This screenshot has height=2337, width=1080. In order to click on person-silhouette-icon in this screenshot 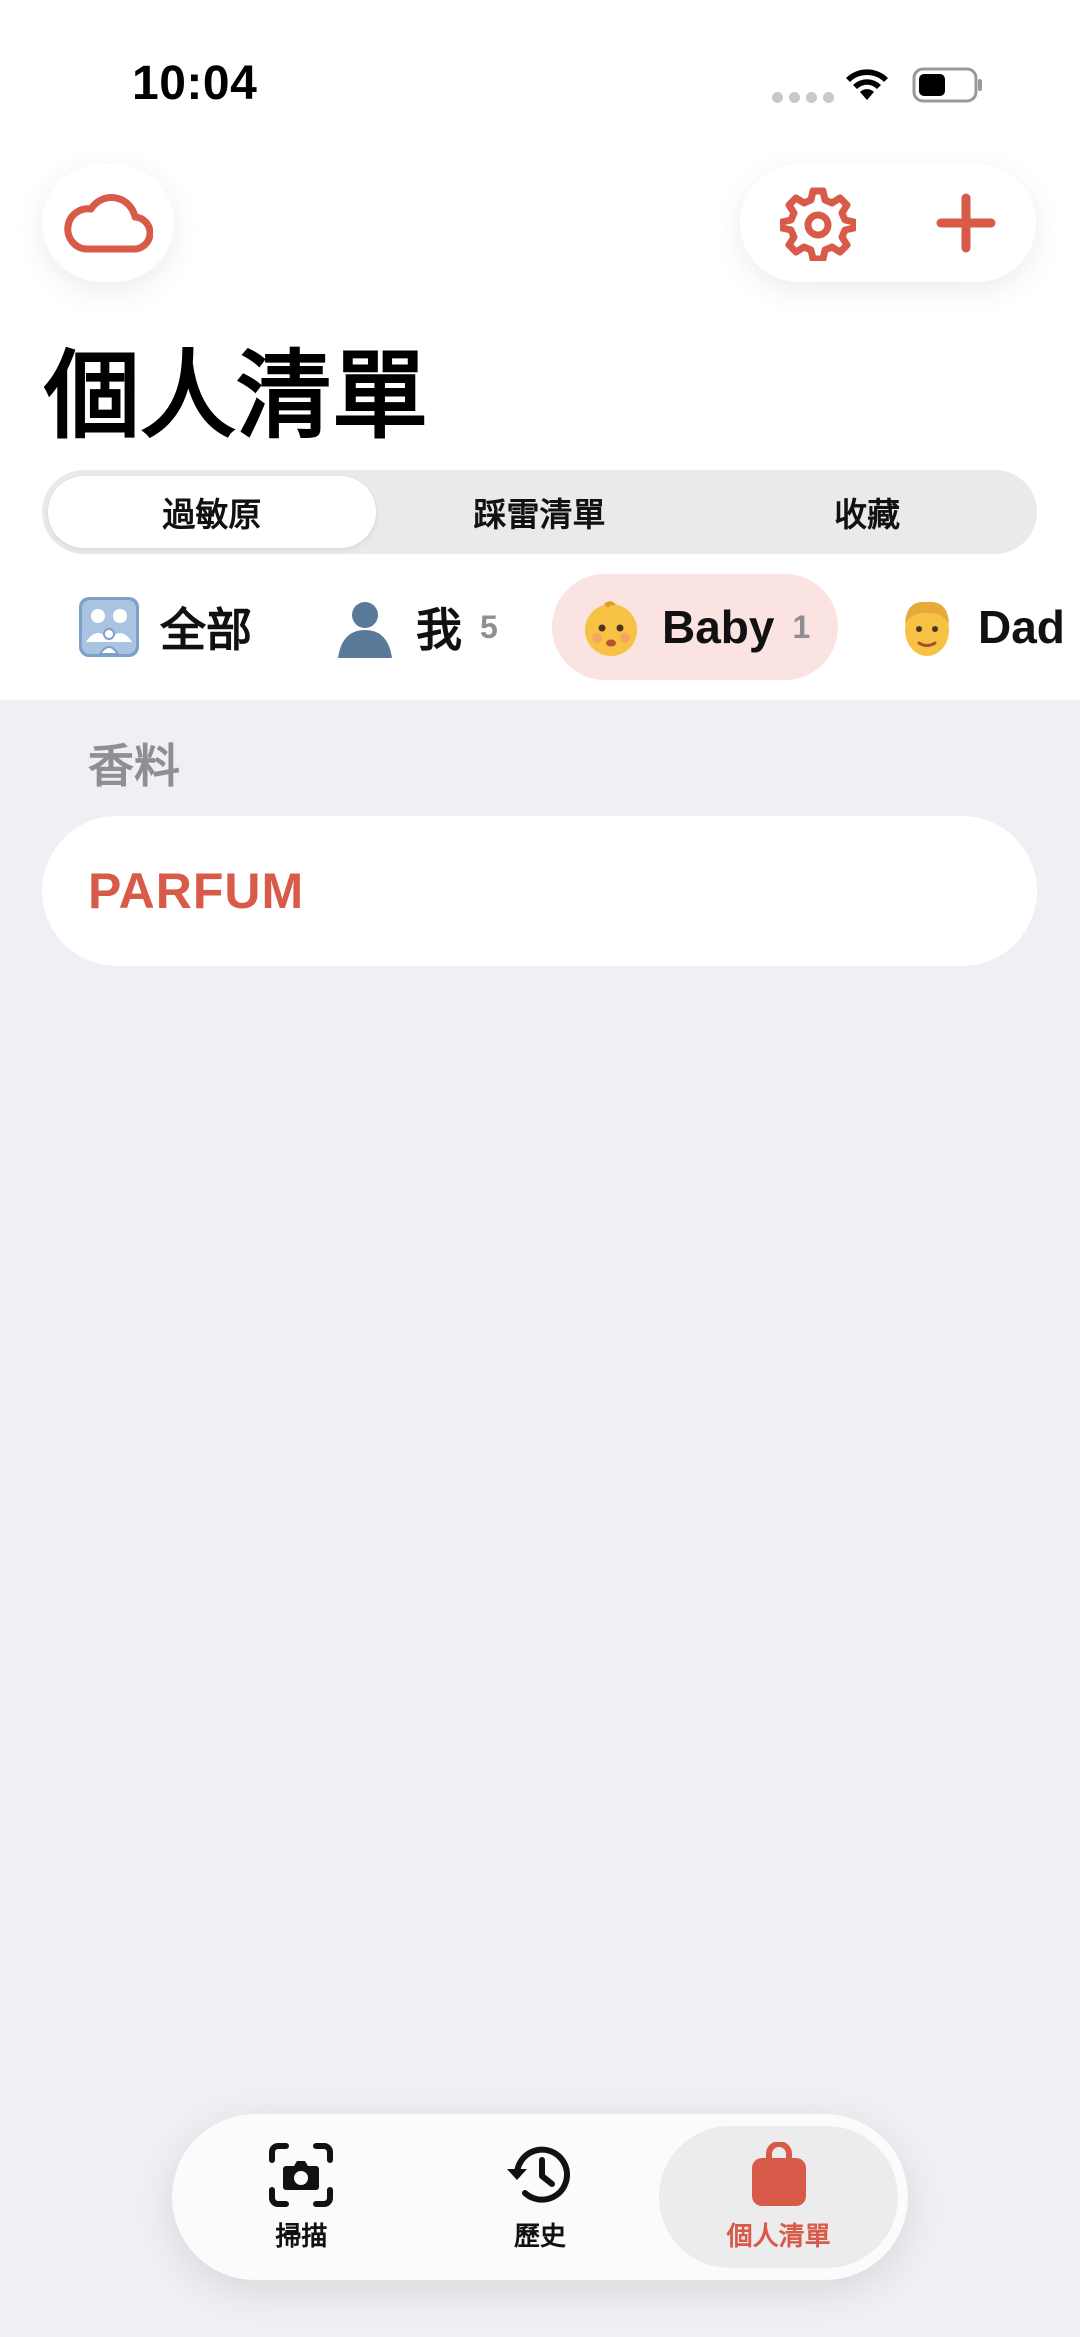, I will do `click(365, 627)`.